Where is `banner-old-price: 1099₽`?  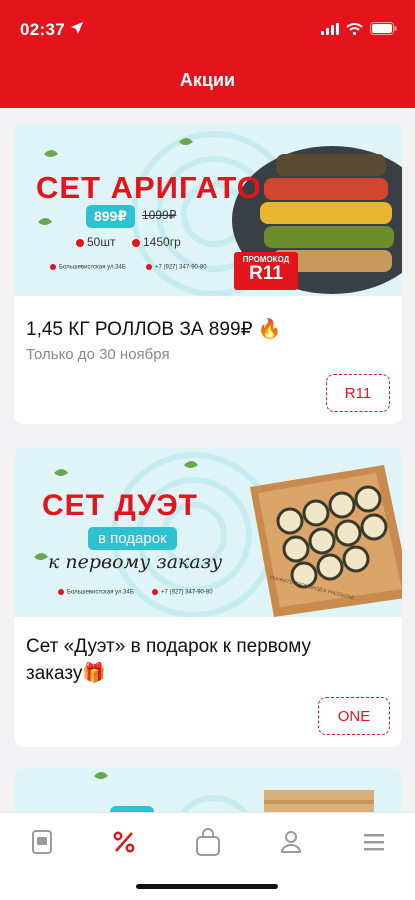 banner-old-price: 1099₽ is located at coordinates (159, 215).